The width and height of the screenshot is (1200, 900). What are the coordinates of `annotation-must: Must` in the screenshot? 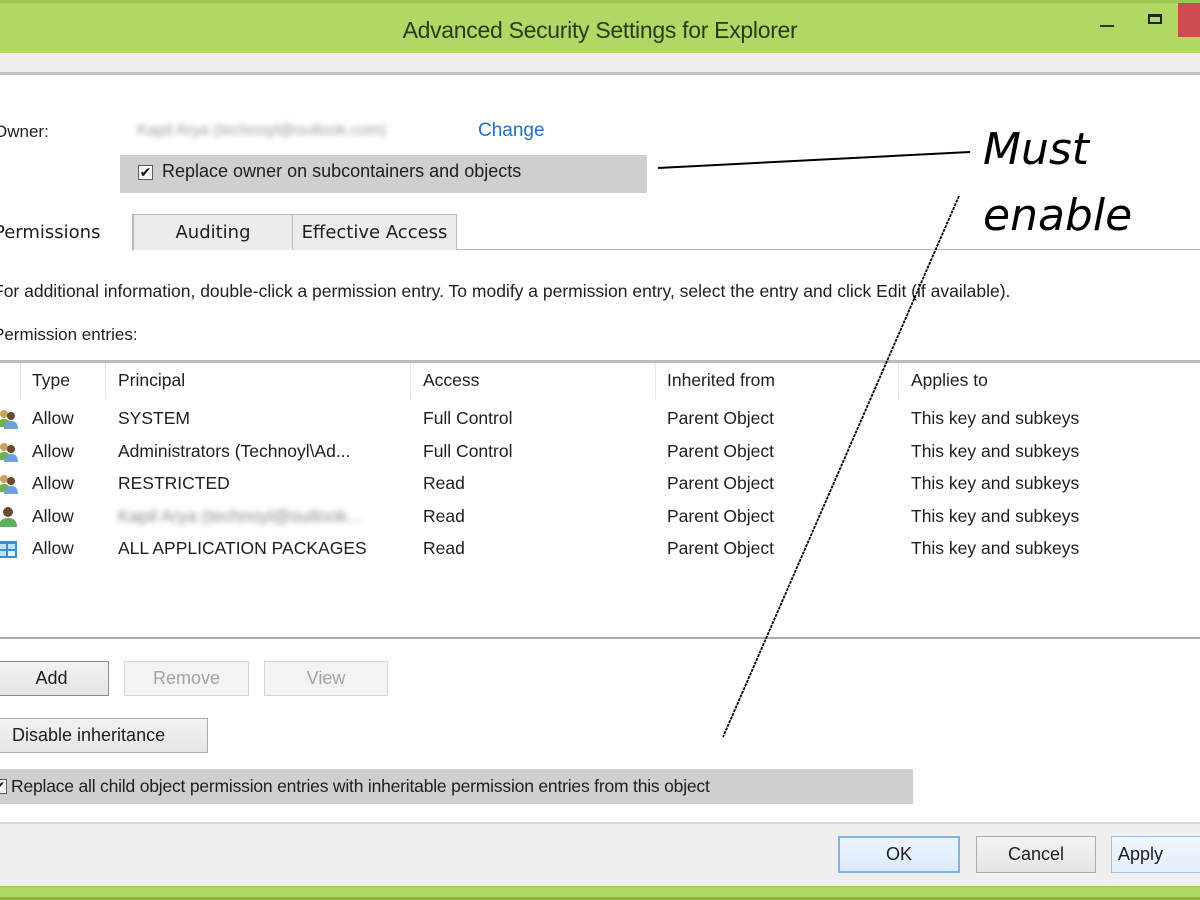 It's located at (1036, 149).